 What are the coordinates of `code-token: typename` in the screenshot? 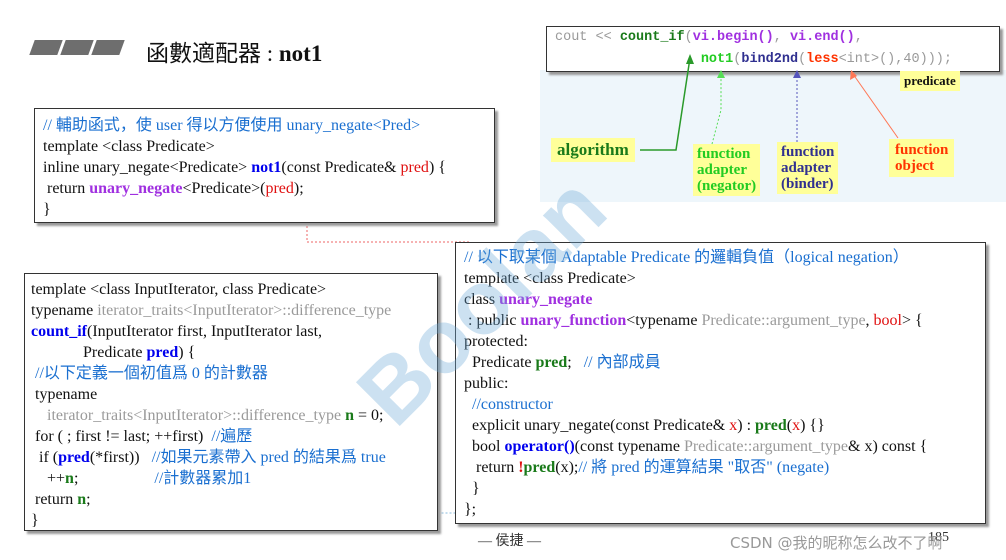 It's located at (64, 394).